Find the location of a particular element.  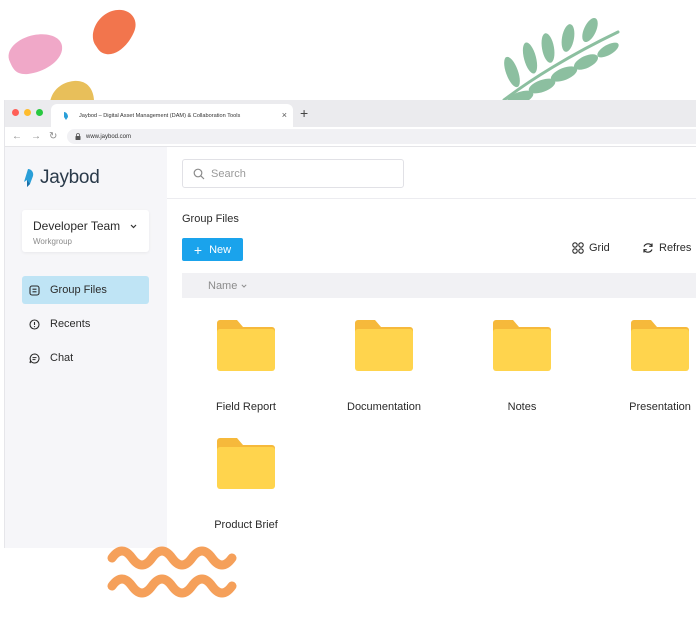

folder-item: Presentation is located at coordinates (653, 366).